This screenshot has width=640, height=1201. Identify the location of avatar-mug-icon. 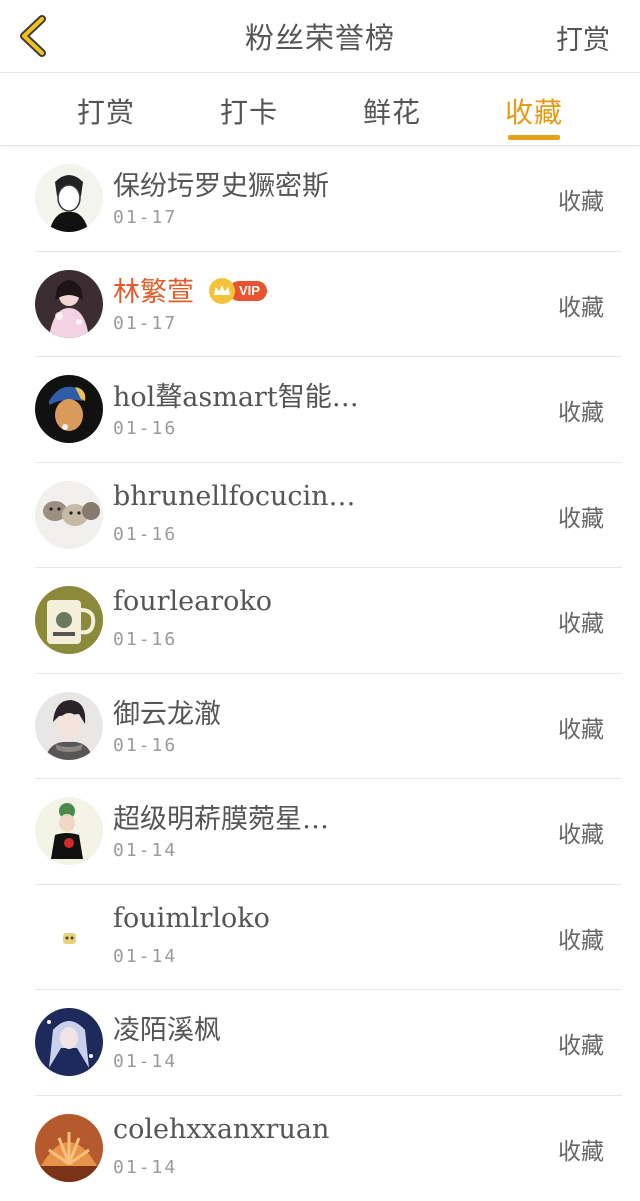
(69, 620).